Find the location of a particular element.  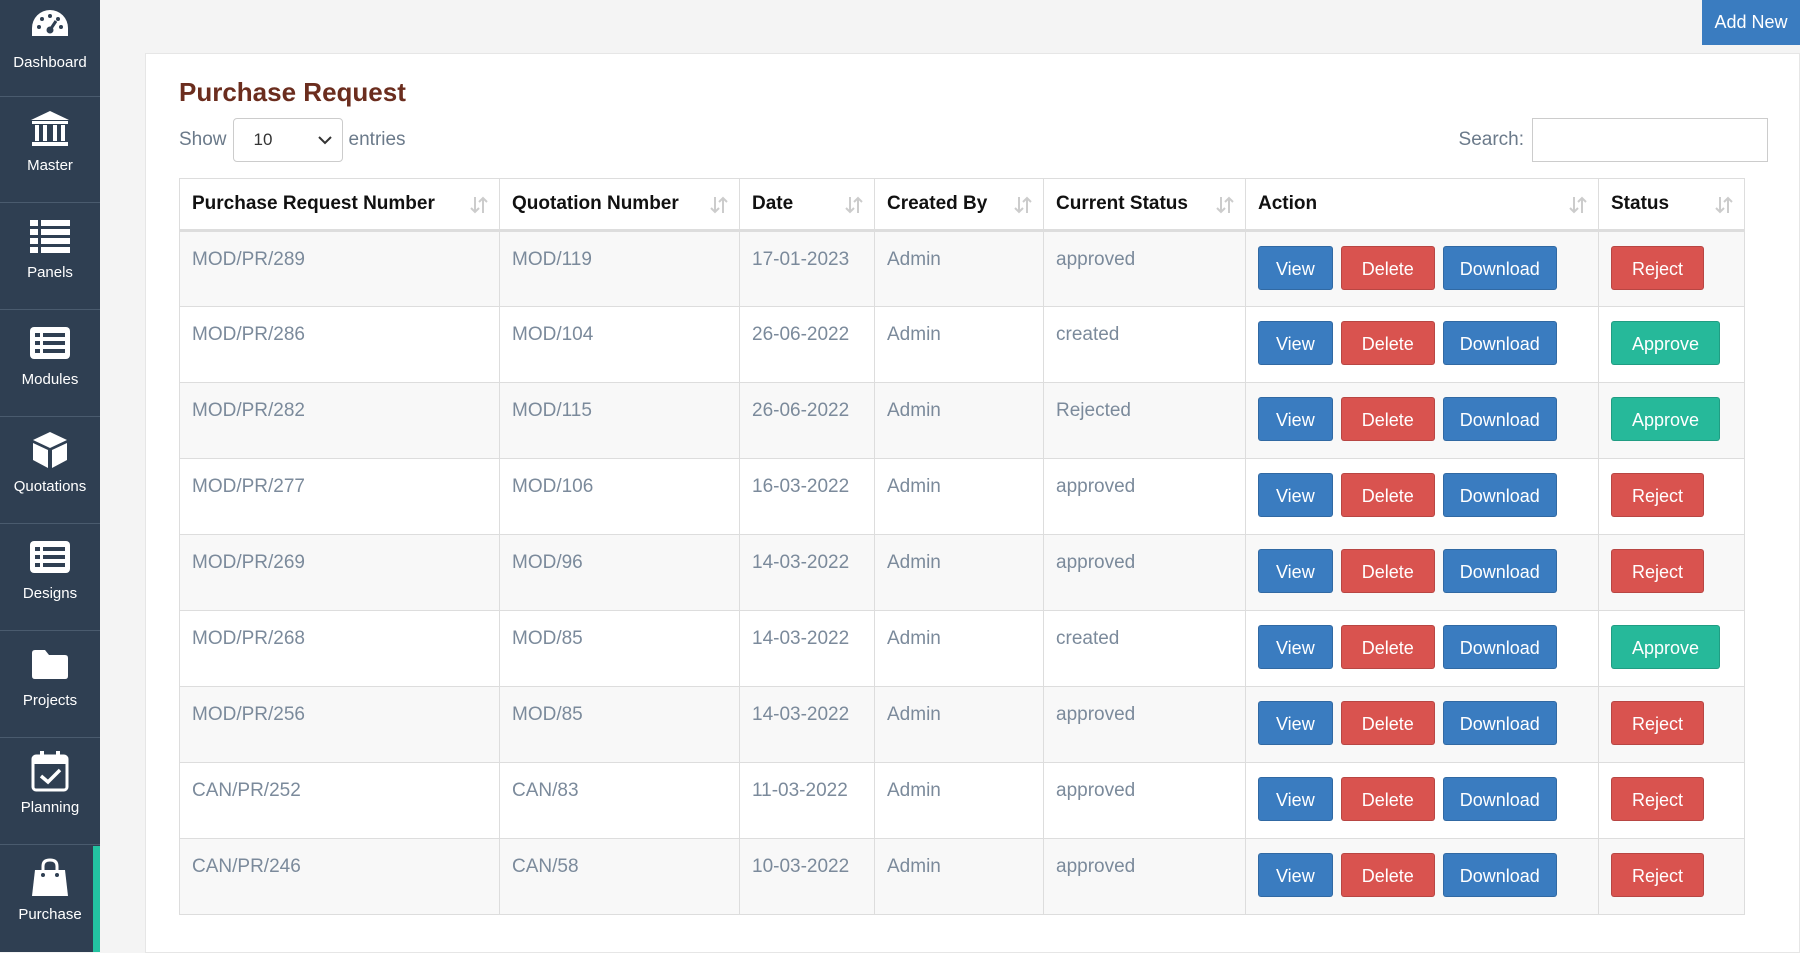

sidebar-item-projects: Projects is located at coordinates (50, 685).